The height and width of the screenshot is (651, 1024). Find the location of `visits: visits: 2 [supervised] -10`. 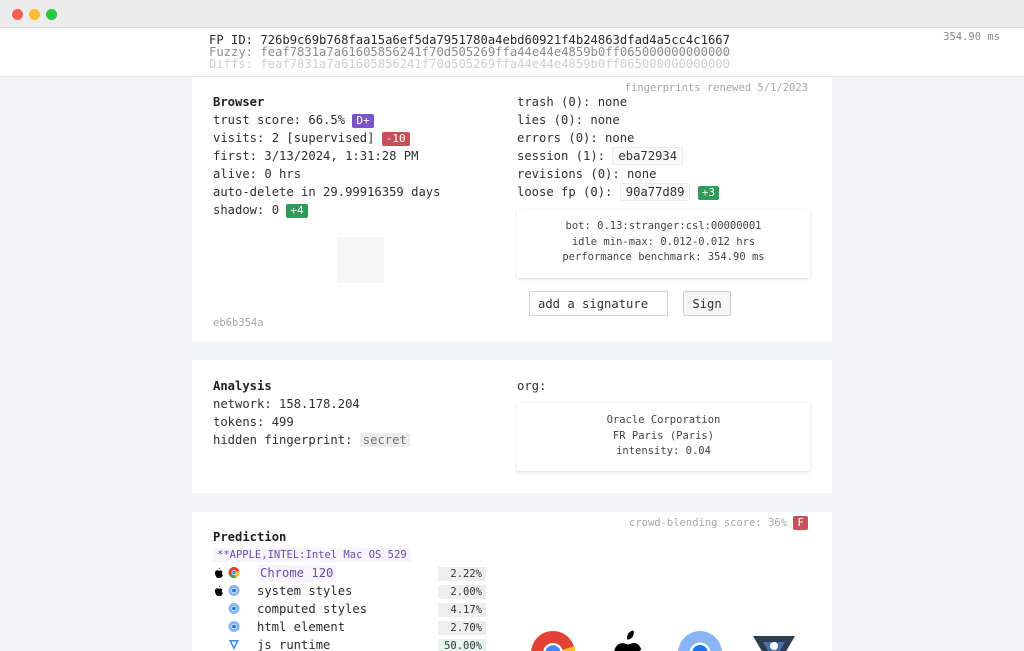

visits: visits: 2 [supervised] -10 is located at coordinates (311, 138).